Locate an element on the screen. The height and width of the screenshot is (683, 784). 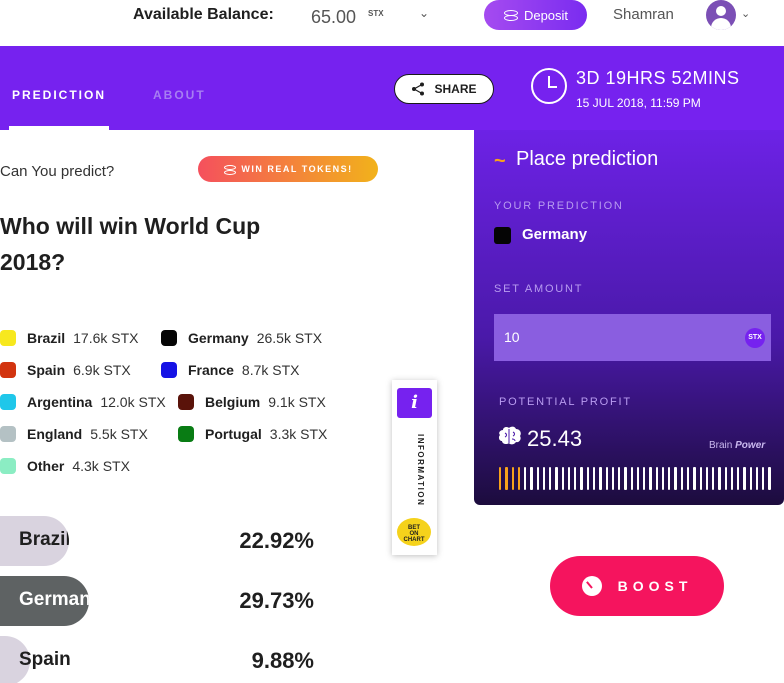
team-bar-percent: 9.88% is located at coordinates (282, 660).